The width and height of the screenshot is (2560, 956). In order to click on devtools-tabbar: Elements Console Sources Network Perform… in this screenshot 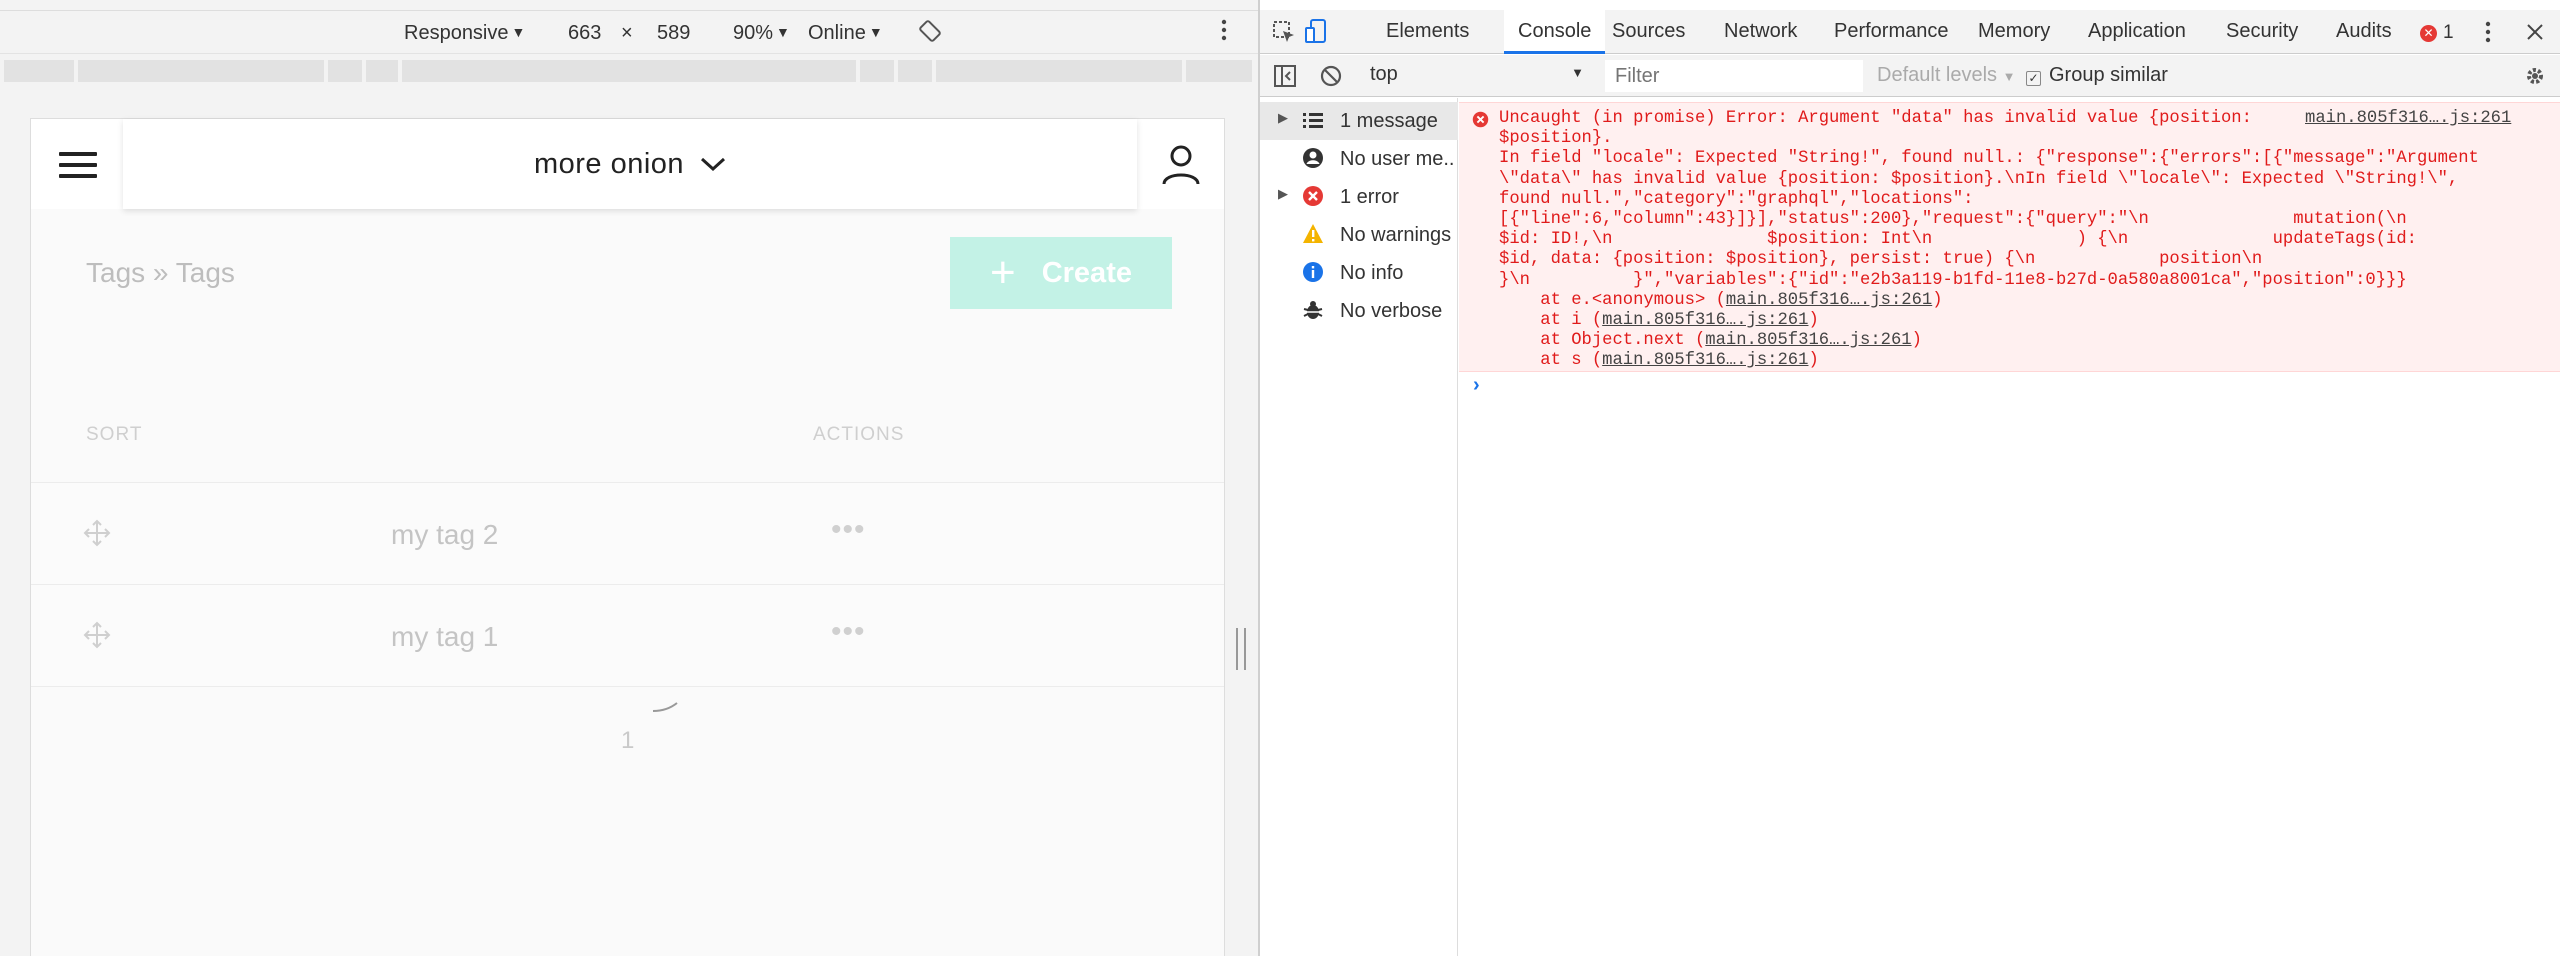, I will do `click(1910, 32)`.